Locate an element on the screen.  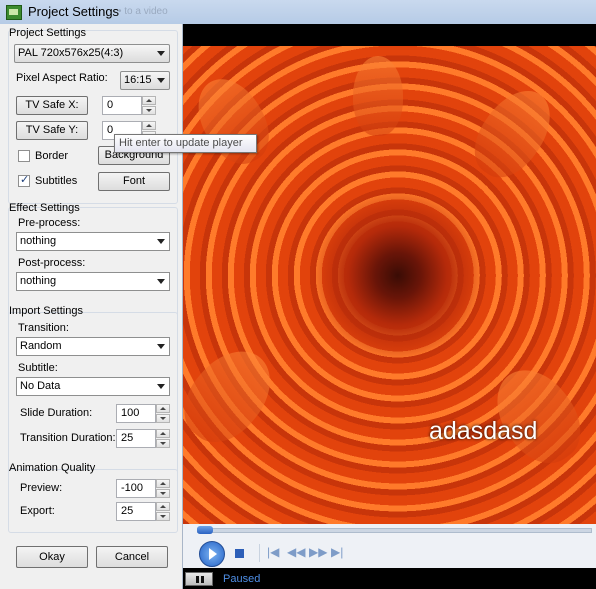
pre-process-value: nothing is located at coordinates (38, 241).